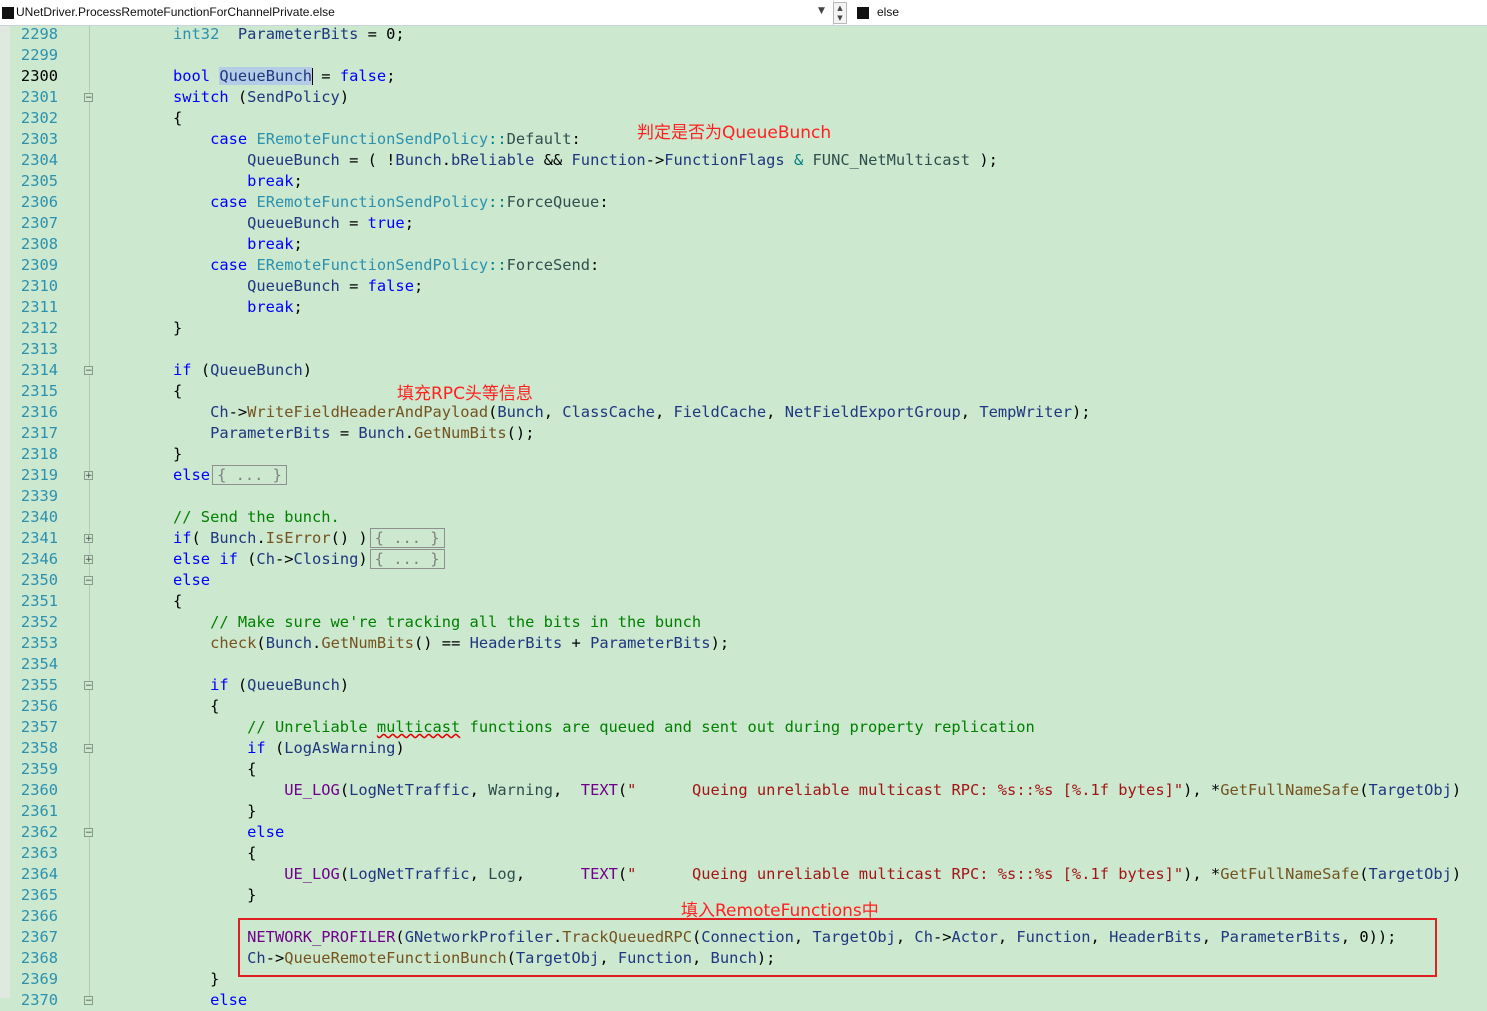  What do you see at coordinates (349, 538) in the screenshot?
I see `code-token: () )` at bounding box center [349, 538].